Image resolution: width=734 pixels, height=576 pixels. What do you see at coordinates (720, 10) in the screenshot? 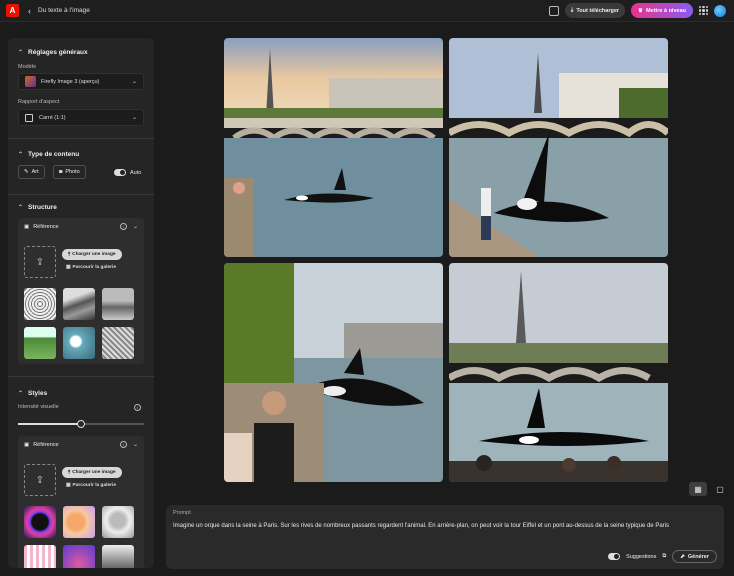
I see `avatar` at bounding box center [720, 10].